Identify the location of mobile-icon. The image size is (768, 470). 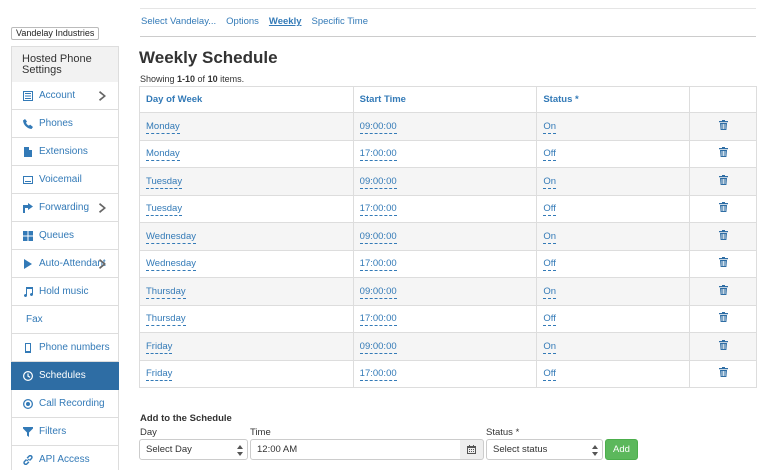
(27, 347).